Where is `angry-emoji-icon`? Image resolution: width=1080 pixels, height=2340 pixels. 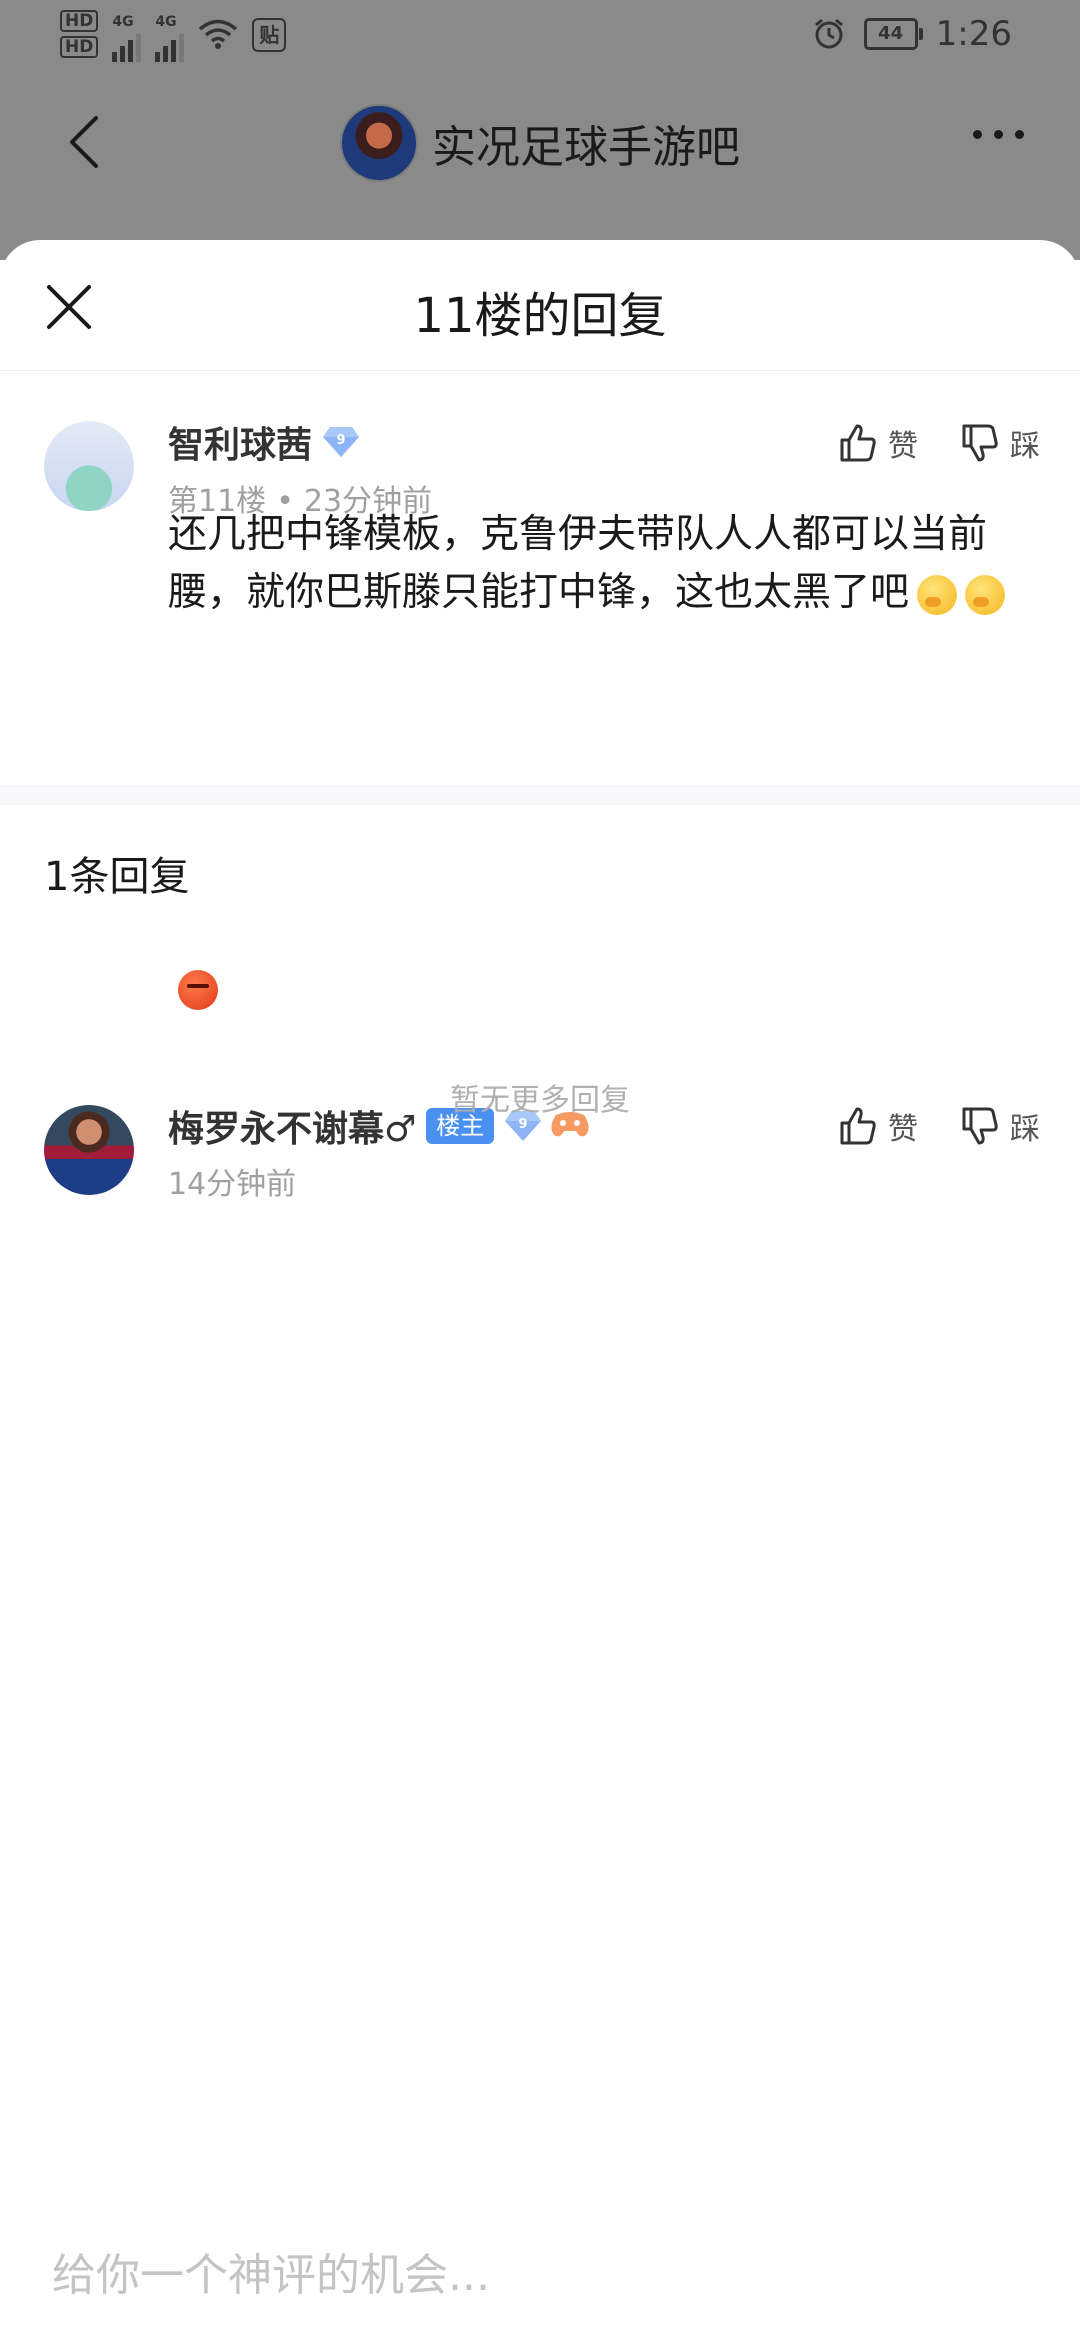 angry-emoji-icon is located at coordinates (198, 990).